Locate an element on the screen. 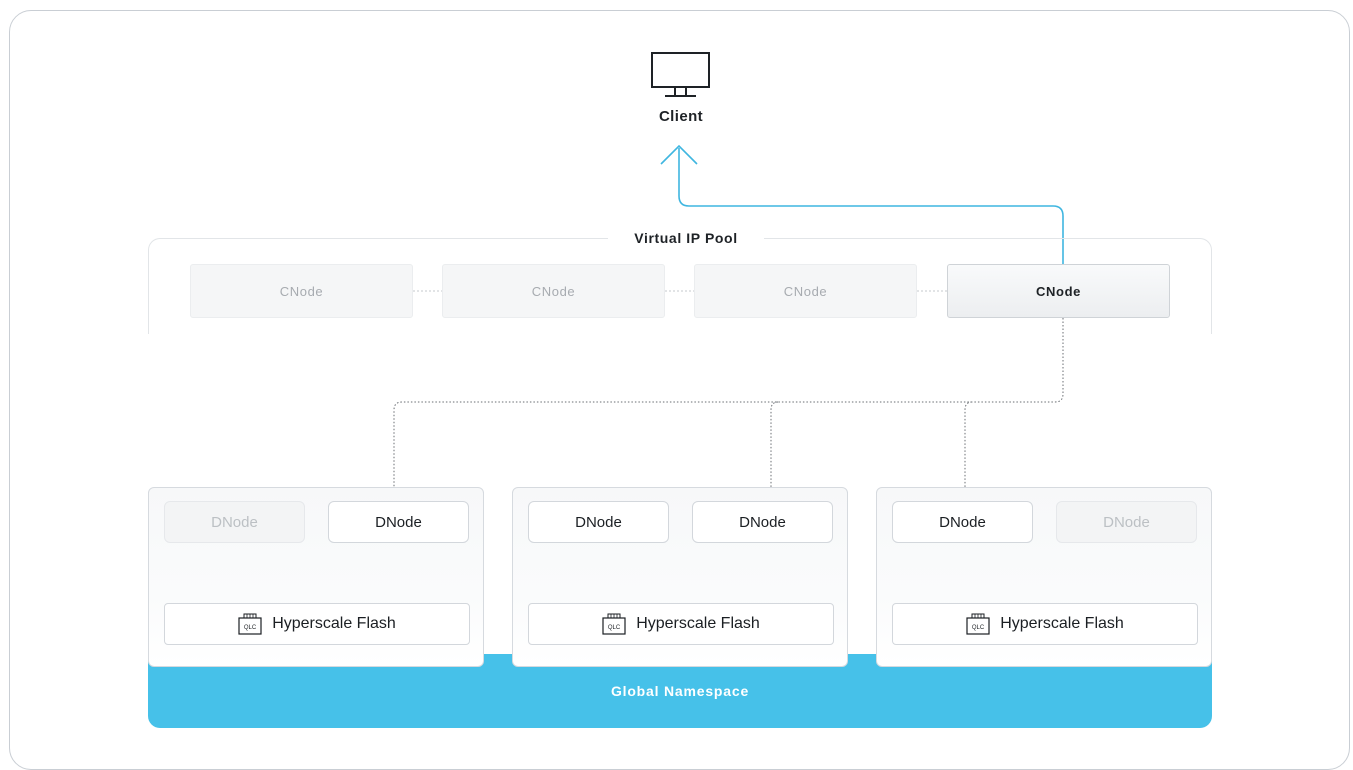 The height and width of the screenshot is (770, 1353). dnode-2-2: DNode is located at coordinates (762, 522).